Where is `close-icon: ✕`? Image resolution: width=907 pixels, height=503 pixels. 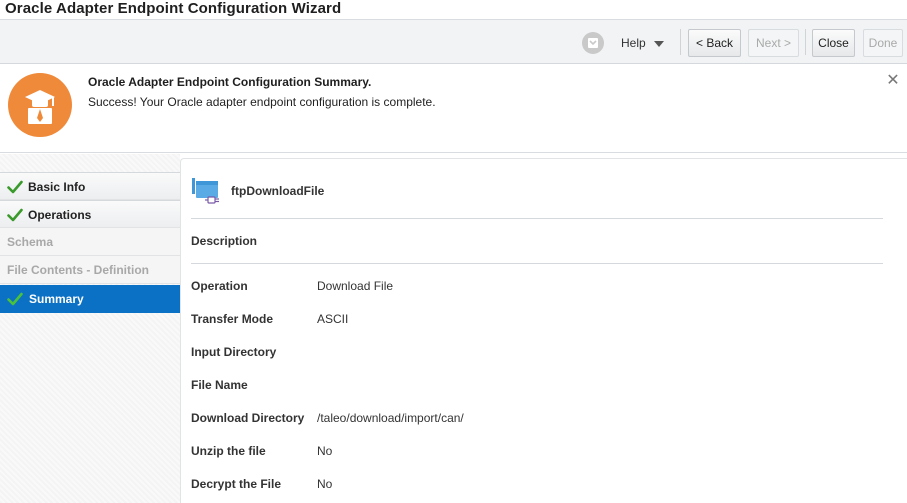
close-icon: ✕ is located at coordinates (893, 81).